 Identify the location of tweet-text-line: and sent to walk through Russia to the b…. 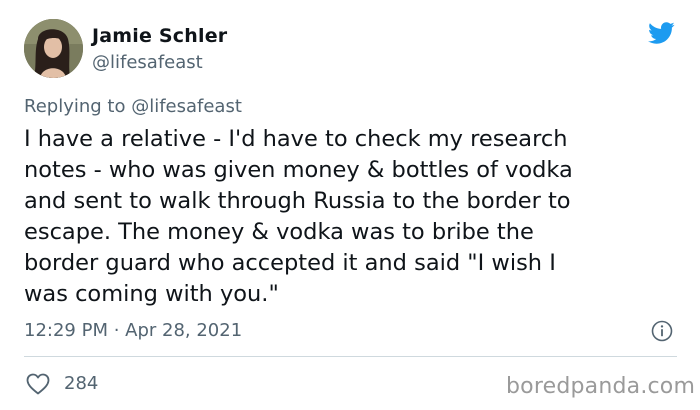
(297, 201).